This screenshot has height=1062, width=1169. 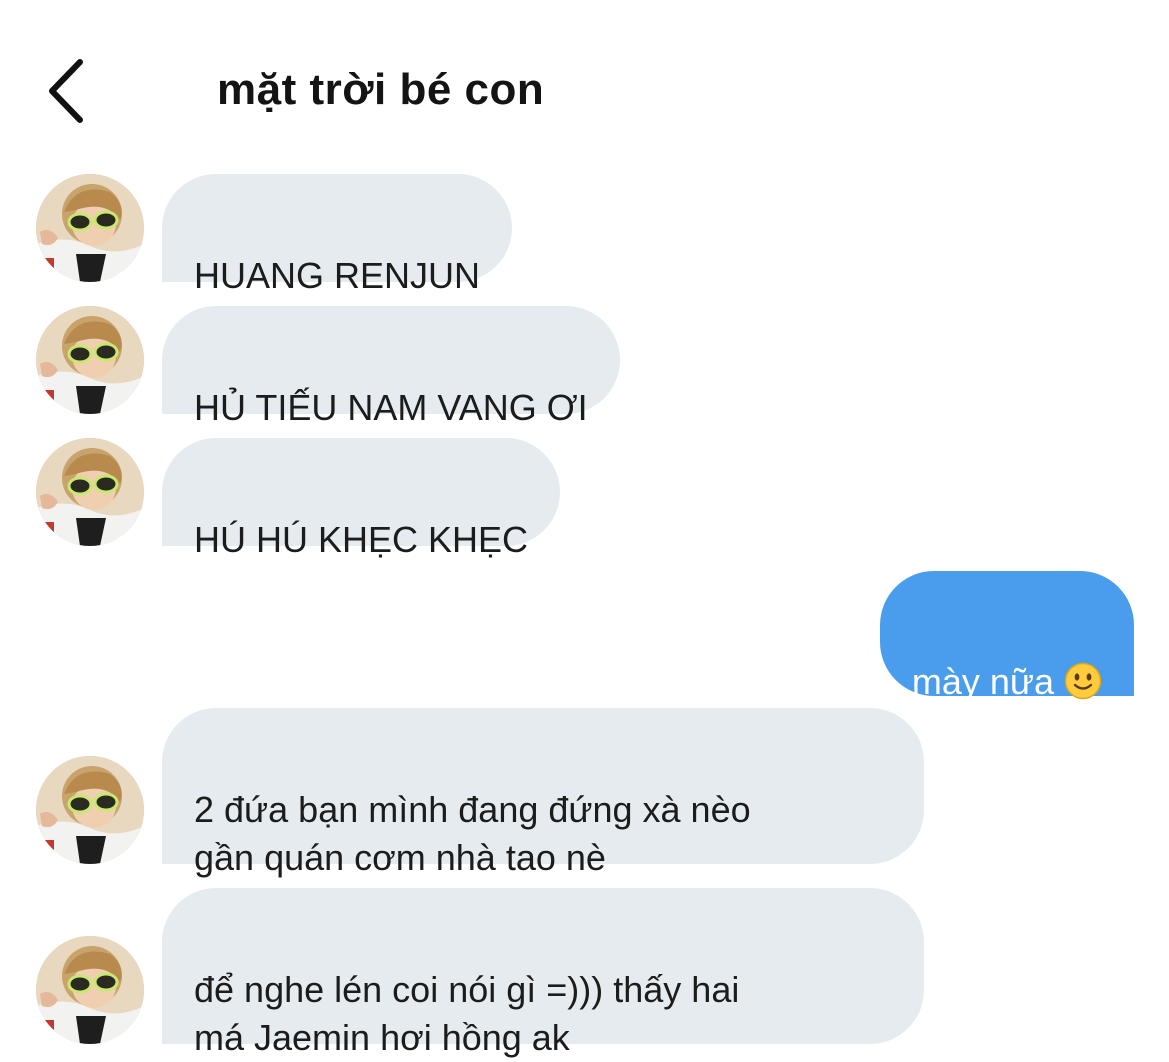 What do you see at coordinates (337, 275) in the screenshot?
I see `message-text: HUANG RENJUN` at bounding box center [337, 275].